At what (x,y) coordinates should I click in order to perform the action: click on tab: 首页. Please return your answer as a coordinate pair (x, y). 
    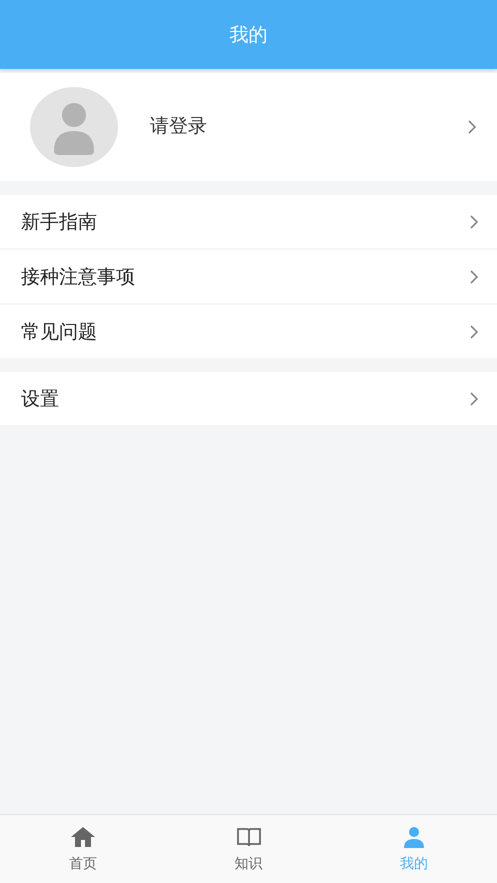
    Looking at the image, I should click on (83, 849).